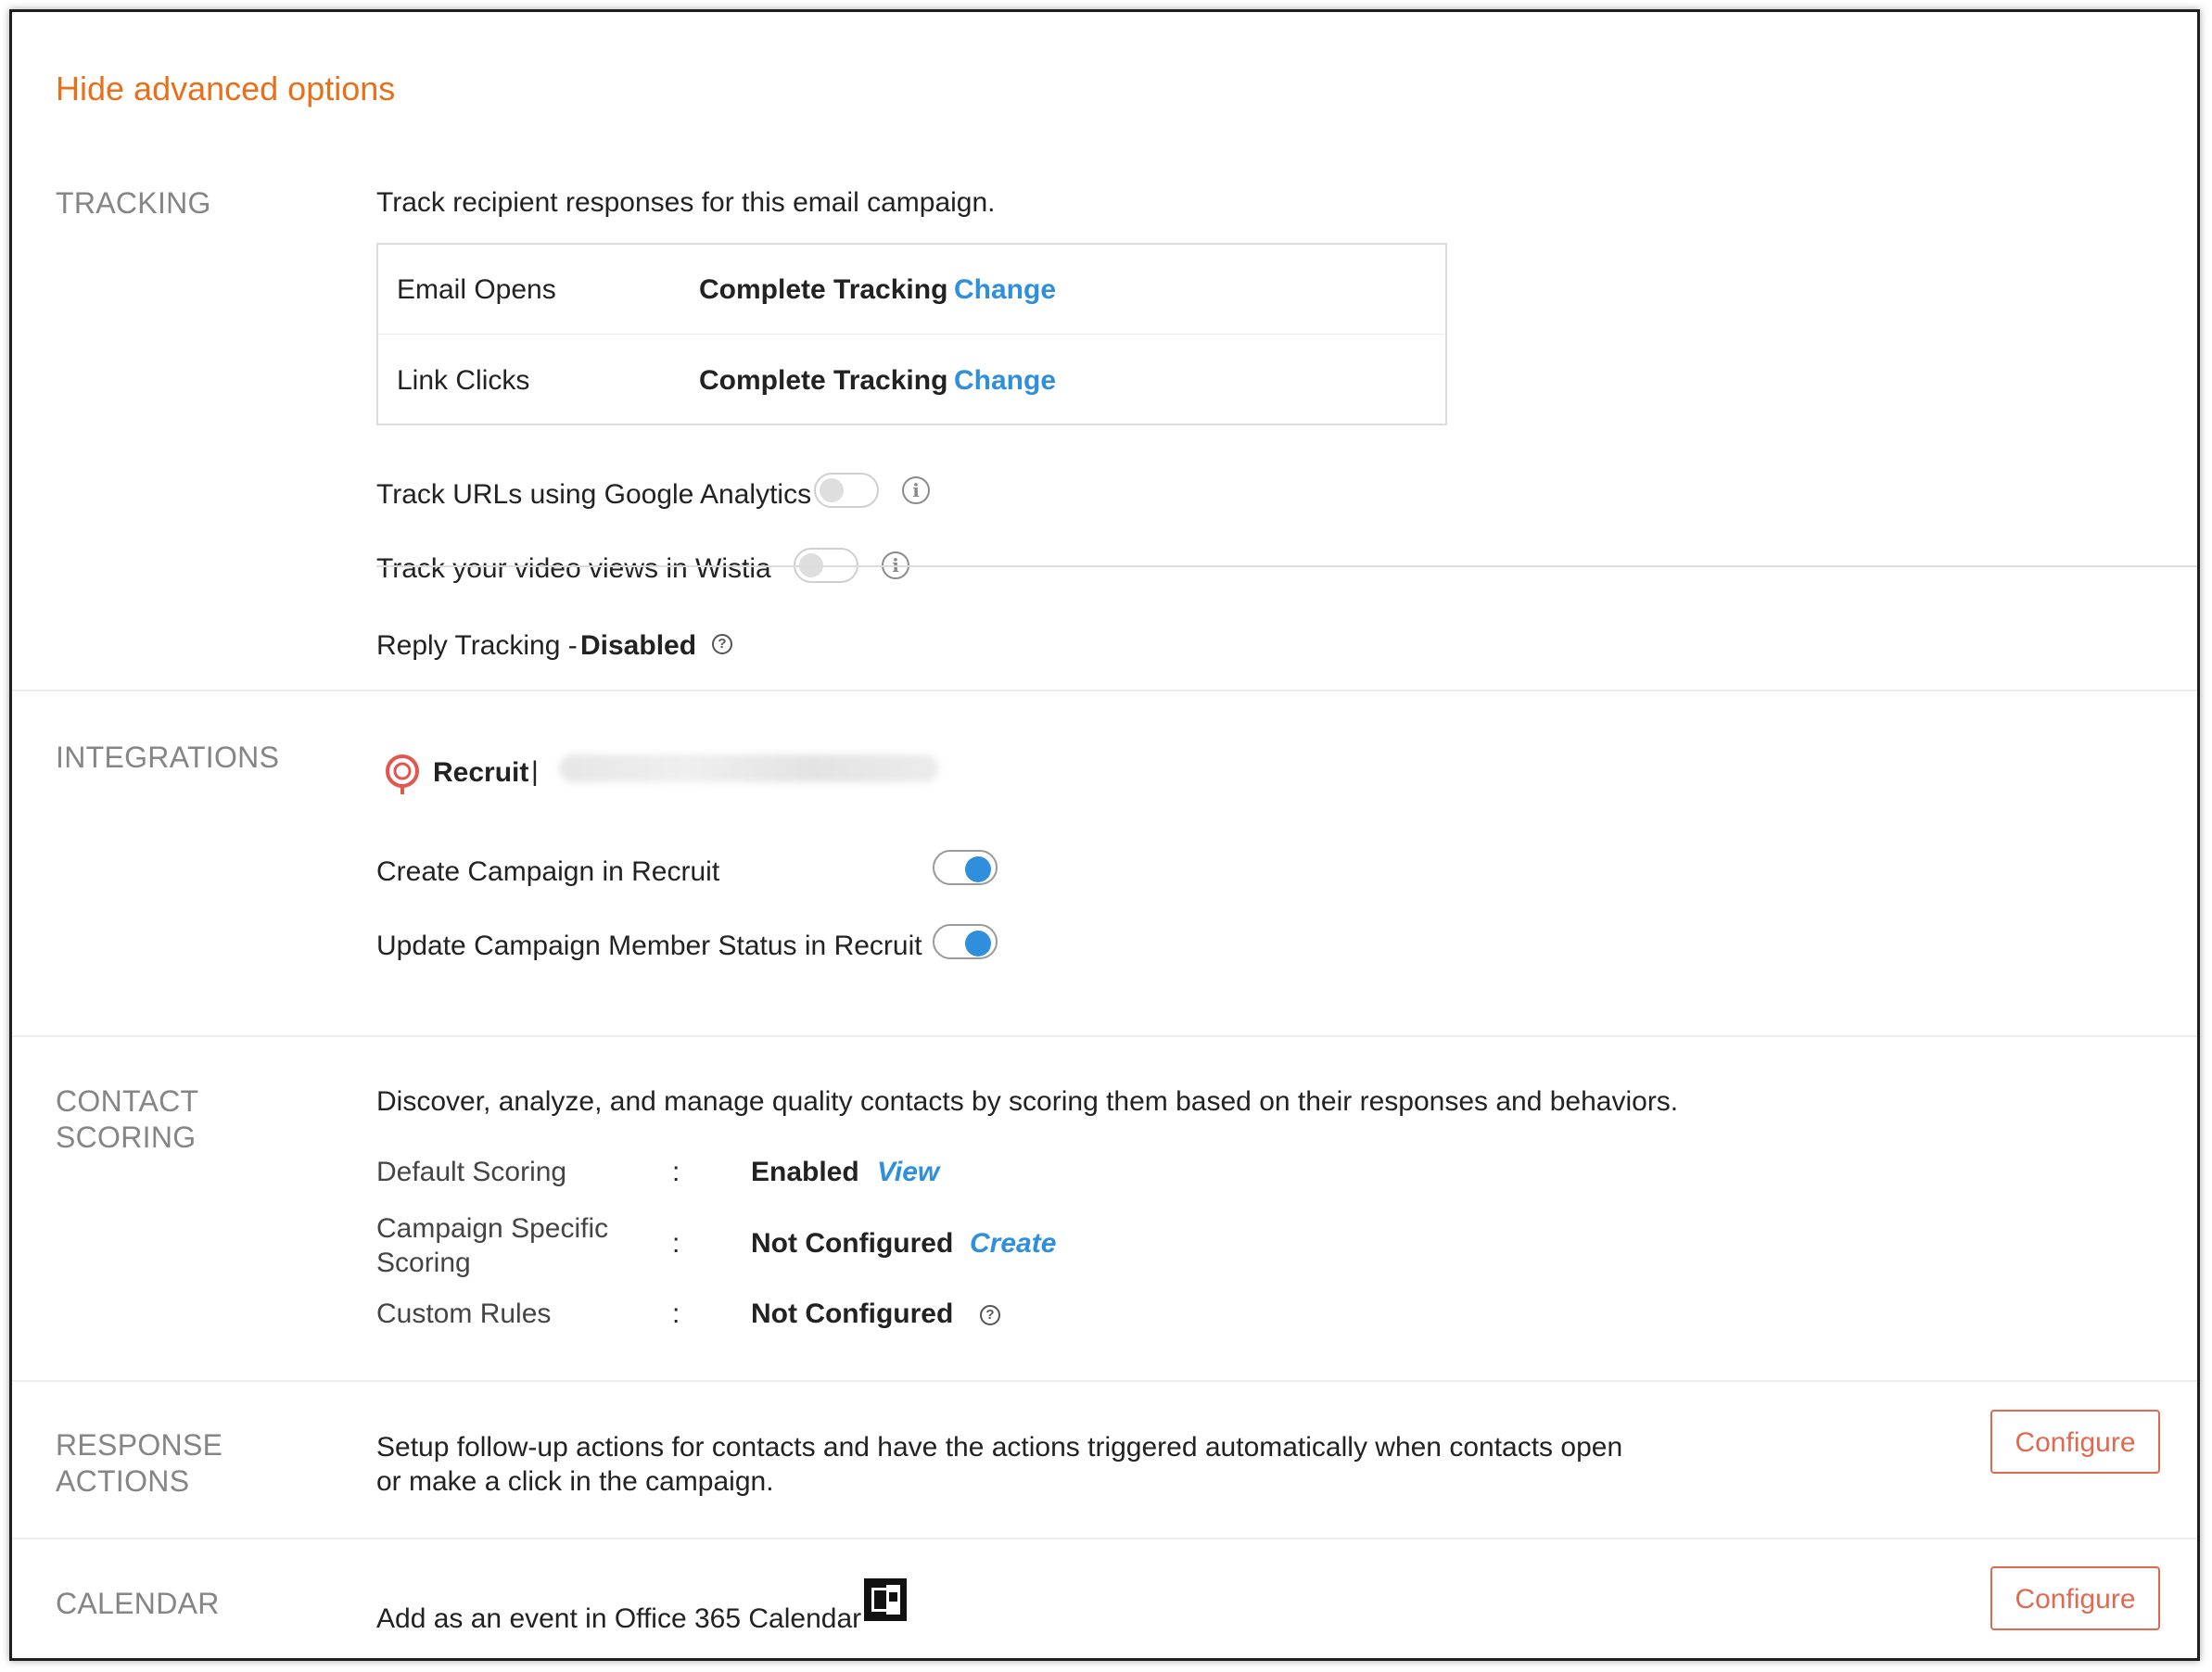 This screenshot has height=1672, width=2212. What do you see at coordinates (402, 774) in the screenshot?
I see `recruit-logo-icon` at bounding box center [402, 774].